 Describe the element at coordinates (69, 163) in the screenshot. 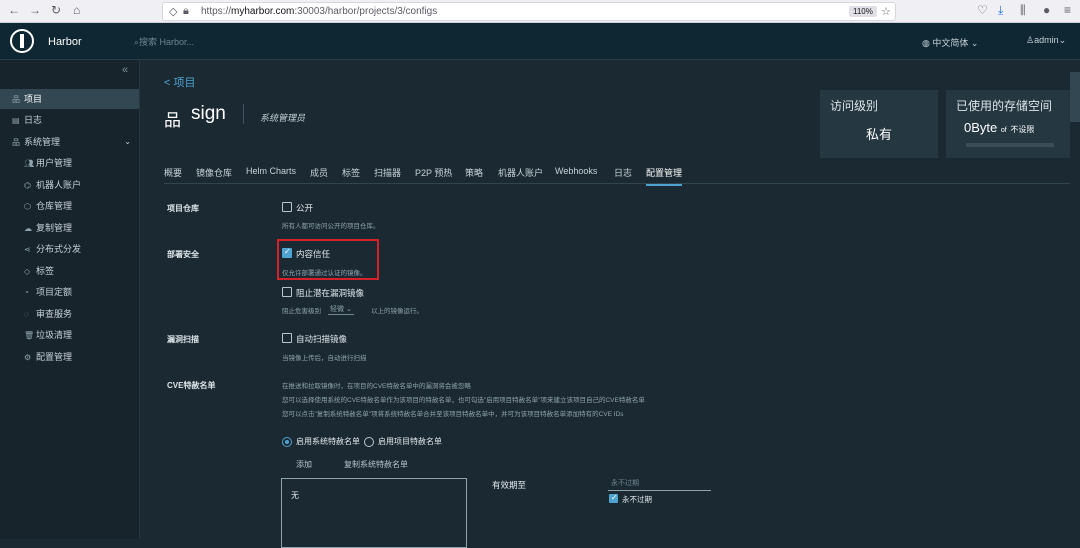

I see `sidebar-item-users: 👥︎ 用户管理` at that location.